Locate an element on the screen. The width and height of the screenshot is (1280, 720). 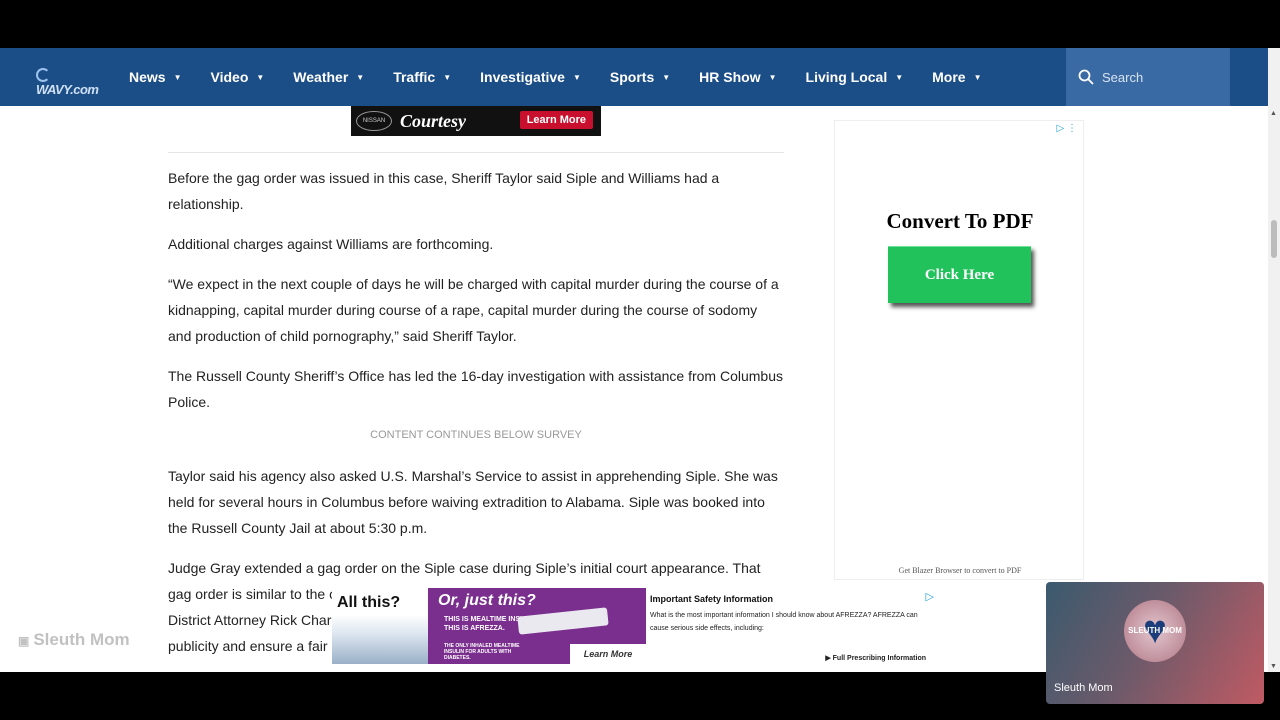
logo-text: SLEUTH MOM is located at coordinates (1155, 630).